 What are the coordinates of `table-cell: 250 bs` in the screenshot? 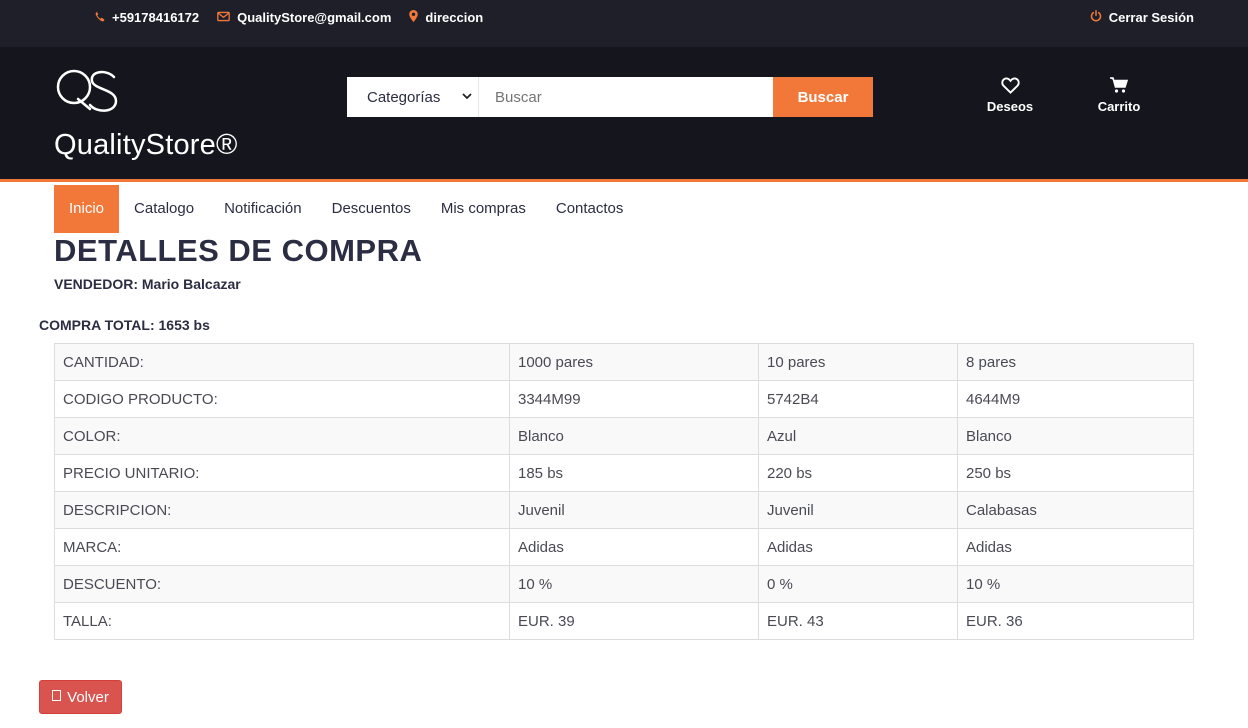 It's located at (1075, 473).